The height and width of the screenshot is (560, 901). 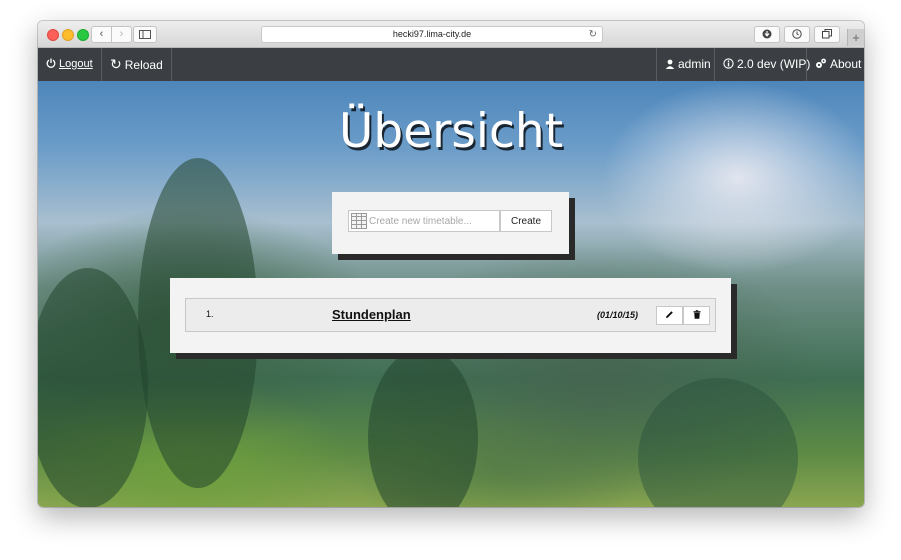 I want to click on history-icon, so click(x=797, y=34).